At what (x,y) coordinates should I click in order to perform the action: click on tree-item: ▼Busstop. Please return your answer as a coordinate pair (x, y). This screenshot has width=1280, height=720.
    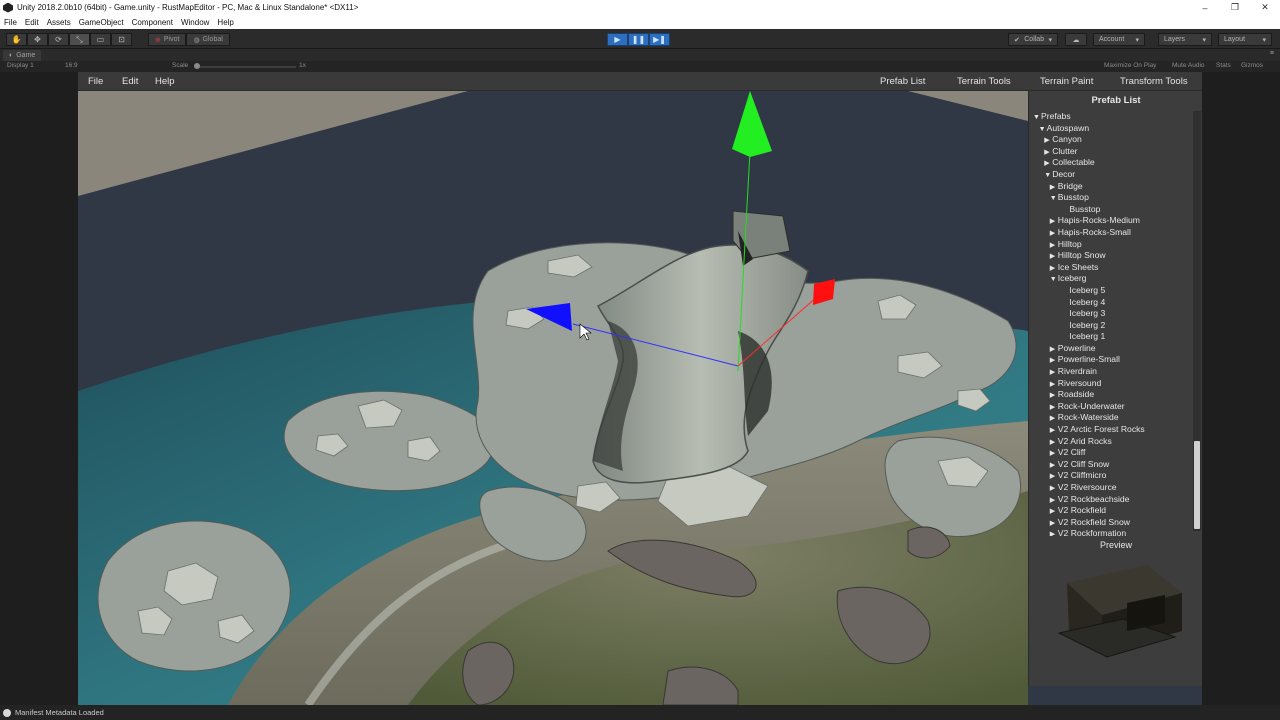
    Looking at the image, I should click on (1113, 198).